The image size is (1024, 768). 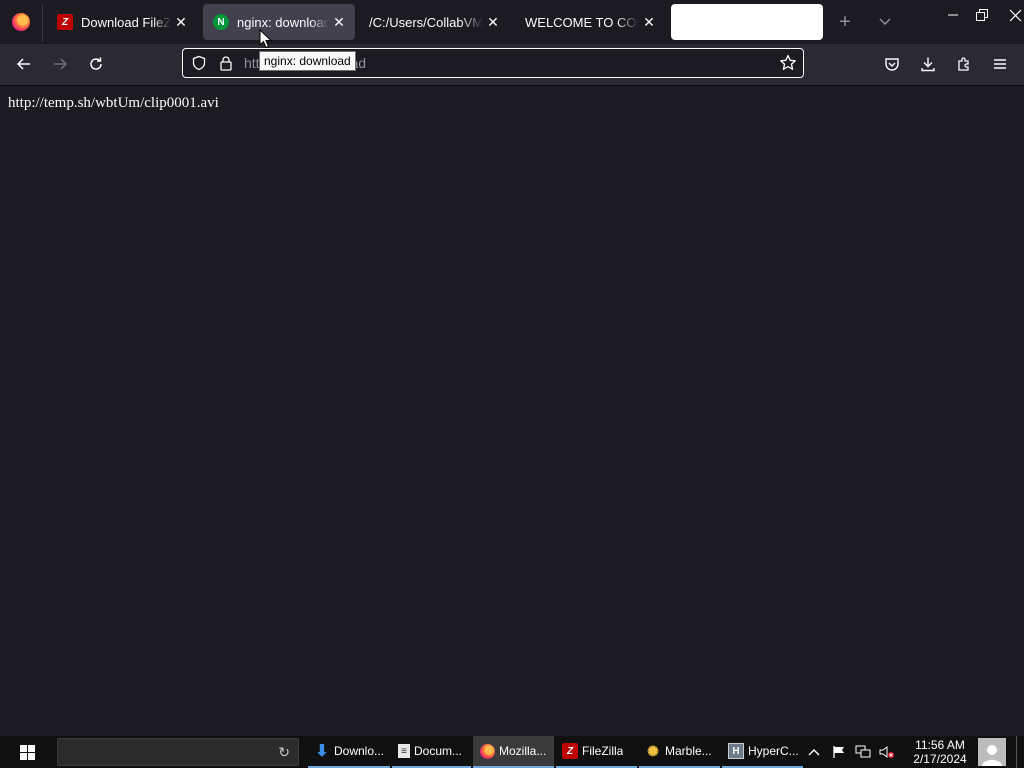 I want to click on minimize-button, so click(x=953, y=15).